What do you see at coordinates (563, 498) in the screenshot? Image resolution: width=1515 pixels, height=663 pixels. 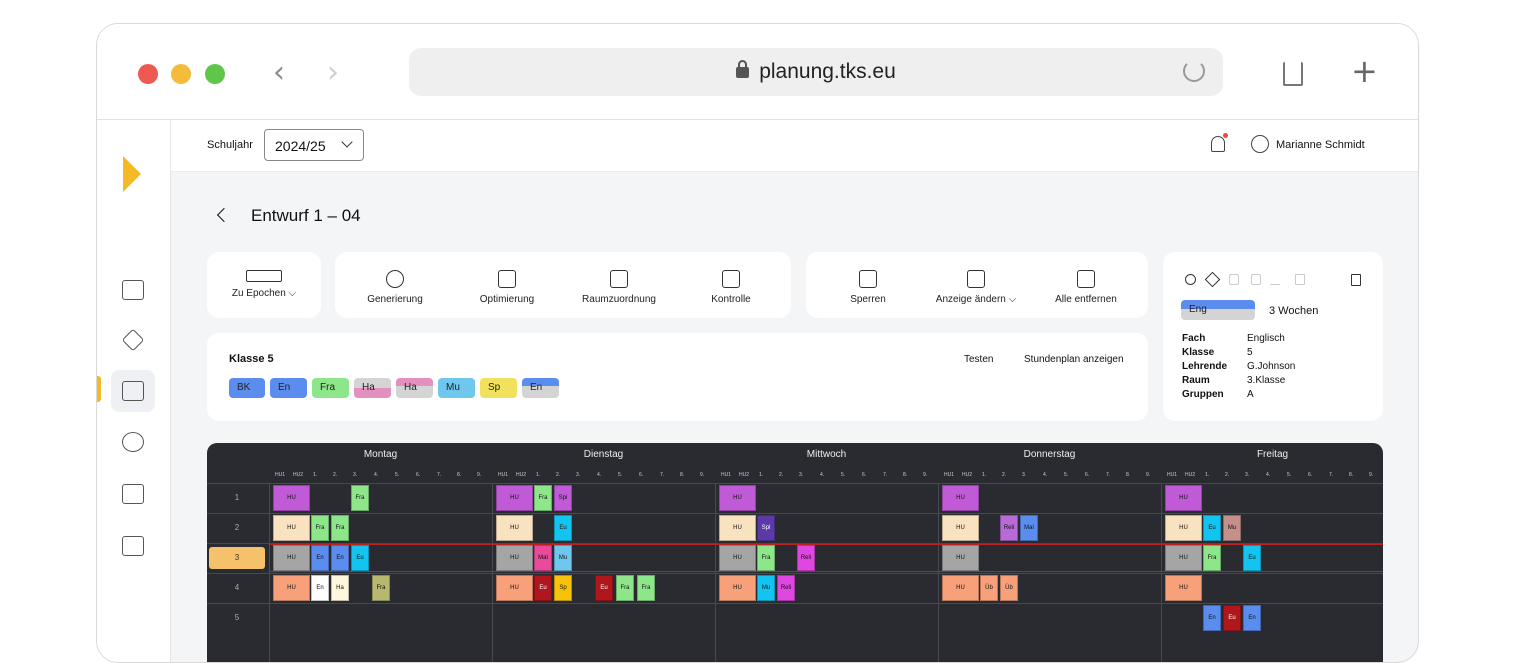 I see `lesson-cell: Spi` at bounding box center [563, 498].